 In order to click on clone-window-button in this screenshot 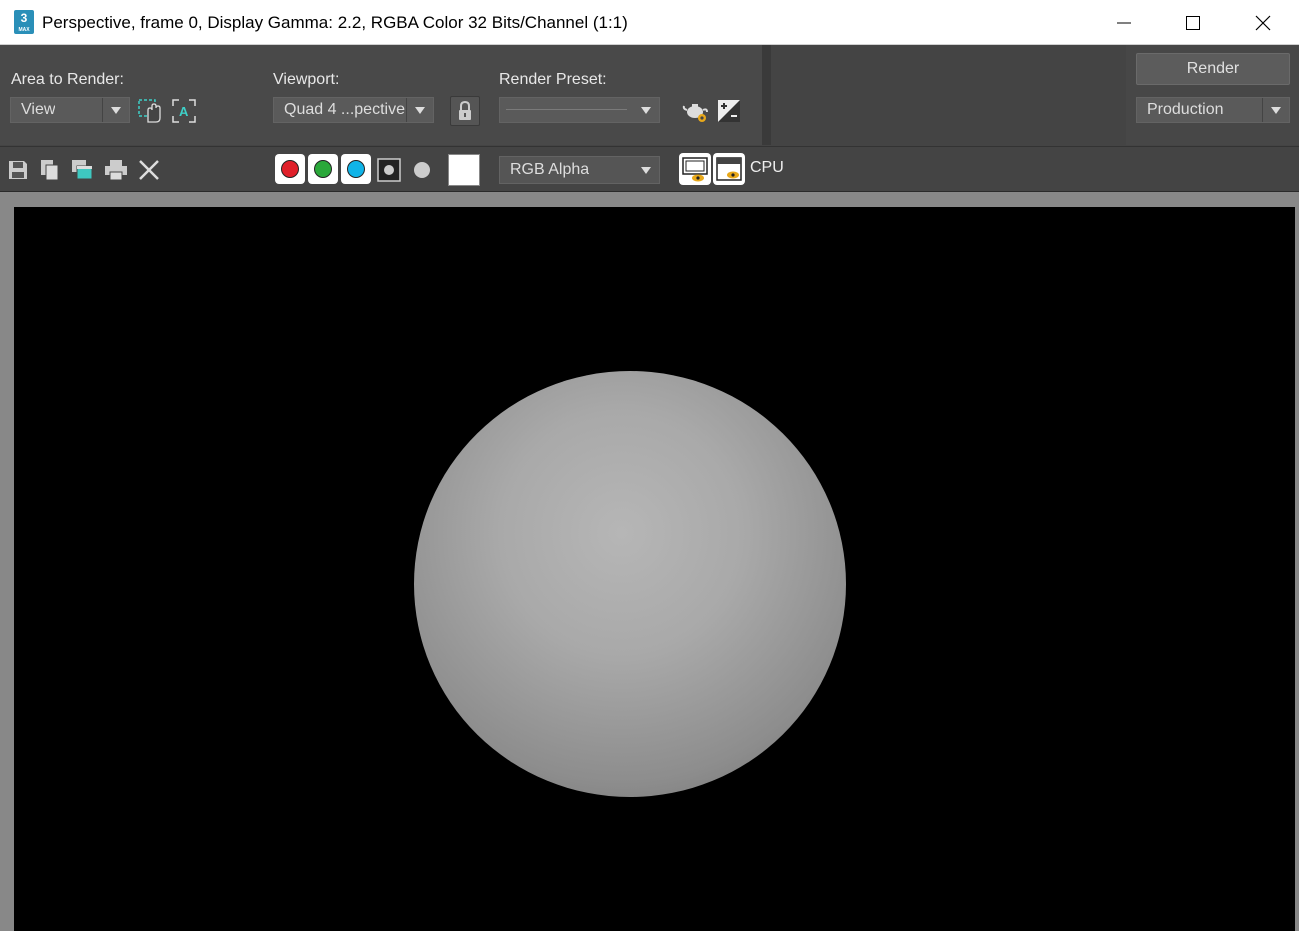, I will do `click(82, 170)`.